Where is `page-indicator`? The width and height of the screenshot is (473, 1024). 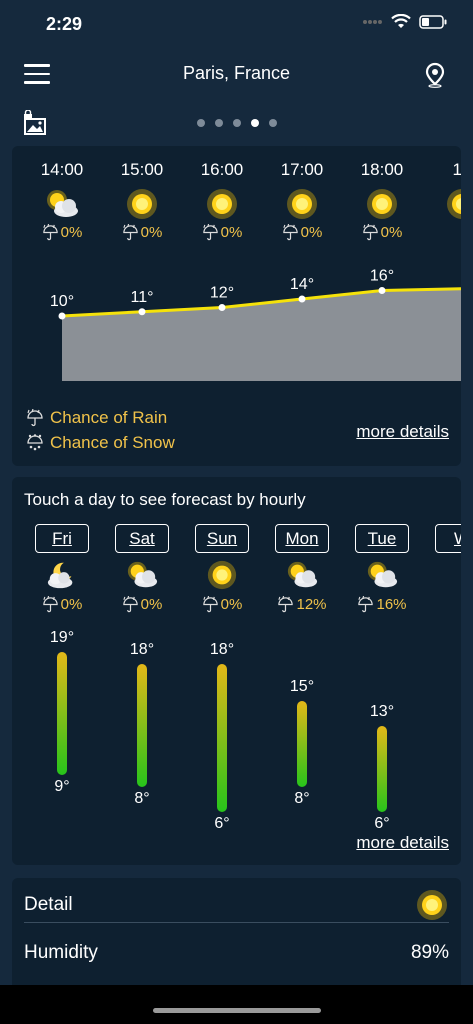 page-indicator is located at coordinates (236, 123).